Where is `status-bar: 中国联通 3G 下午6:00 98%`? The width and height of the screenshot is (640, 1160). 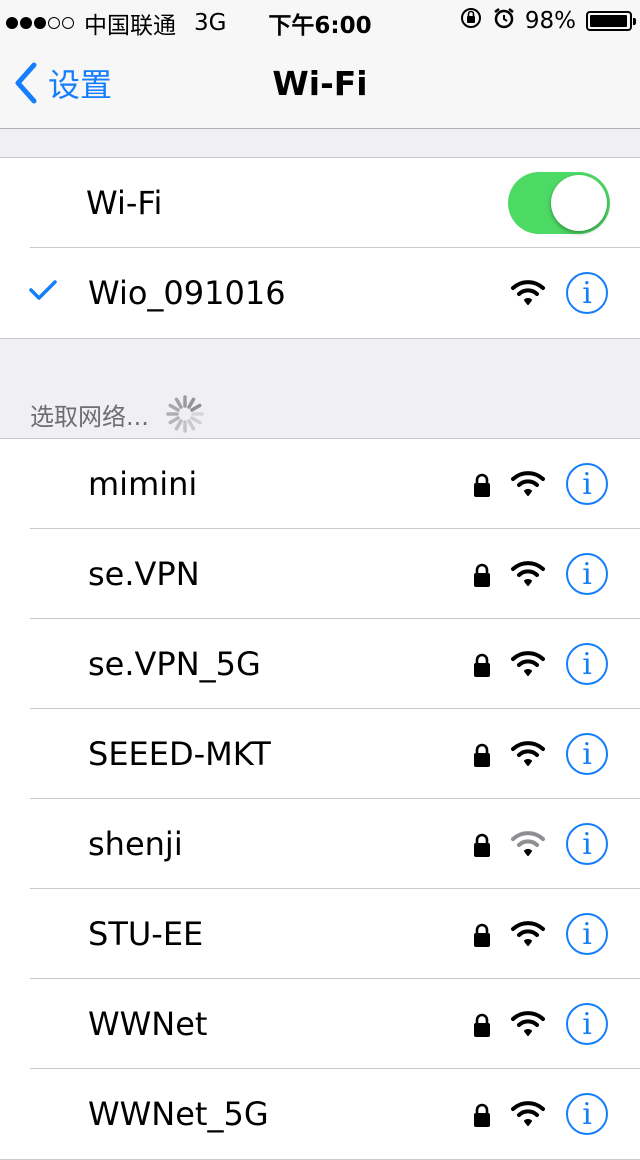
status-bar: 中国联通 3G 下午6:00 98% is located at coordinates (320, 20).